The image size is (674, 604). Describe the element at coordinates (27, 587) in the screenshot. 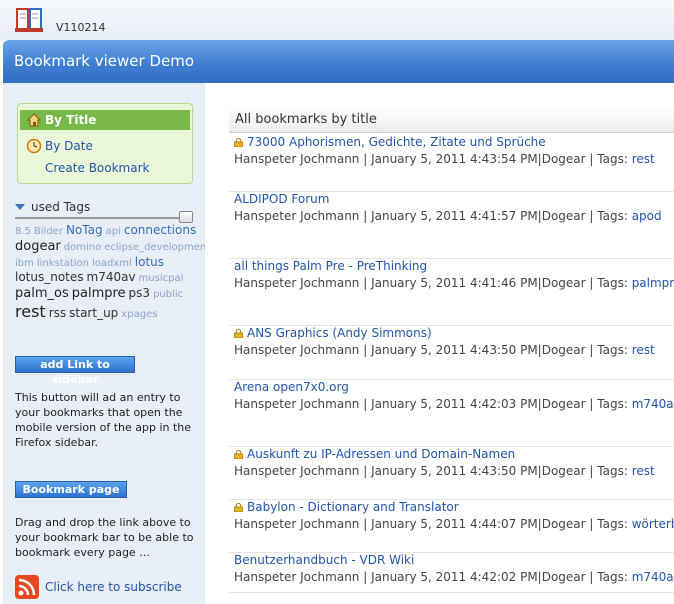

I see `rss-icon` at that location.